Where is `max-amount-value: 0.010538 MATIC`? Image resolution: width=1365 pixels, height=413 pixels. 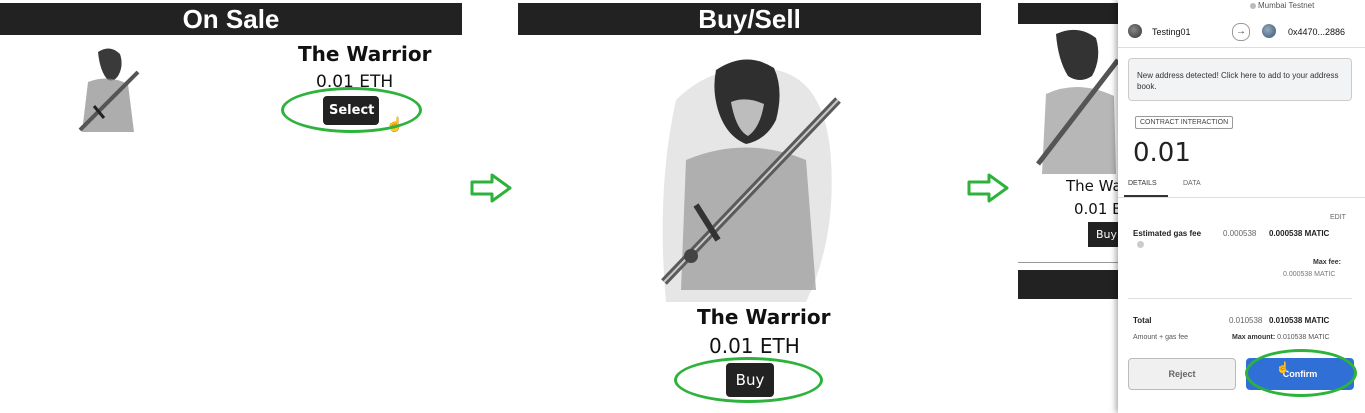 max-amount-value: 0.010538 MATIC is located at coordinates (1303, 337).